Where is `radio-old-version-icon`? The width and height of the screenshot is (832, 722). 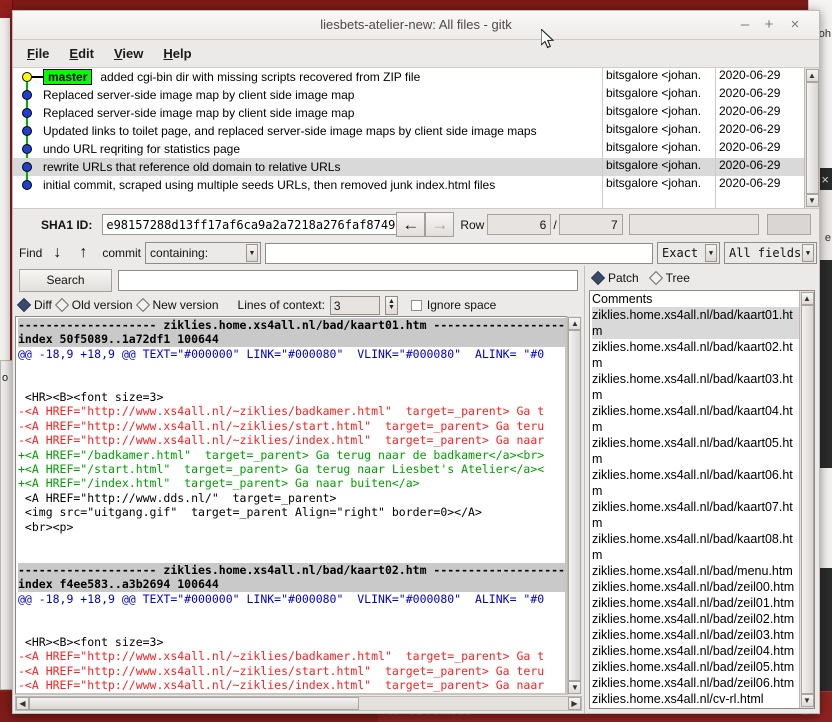
radio-old-version-icon is located at coordinates (61, 305).